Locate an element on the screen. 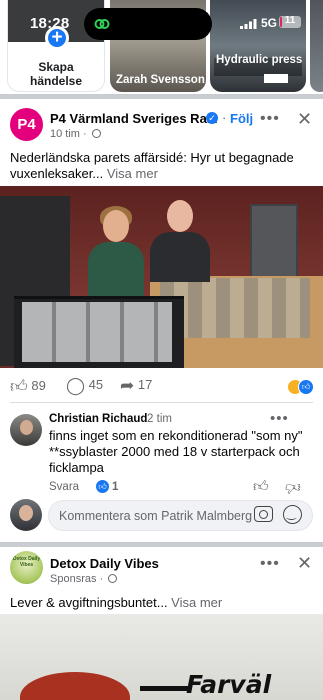 Image resolution: width=323 pixels, height=700 pixels. reaction-summary: 👍︎ is located at coordinates (302, 387).